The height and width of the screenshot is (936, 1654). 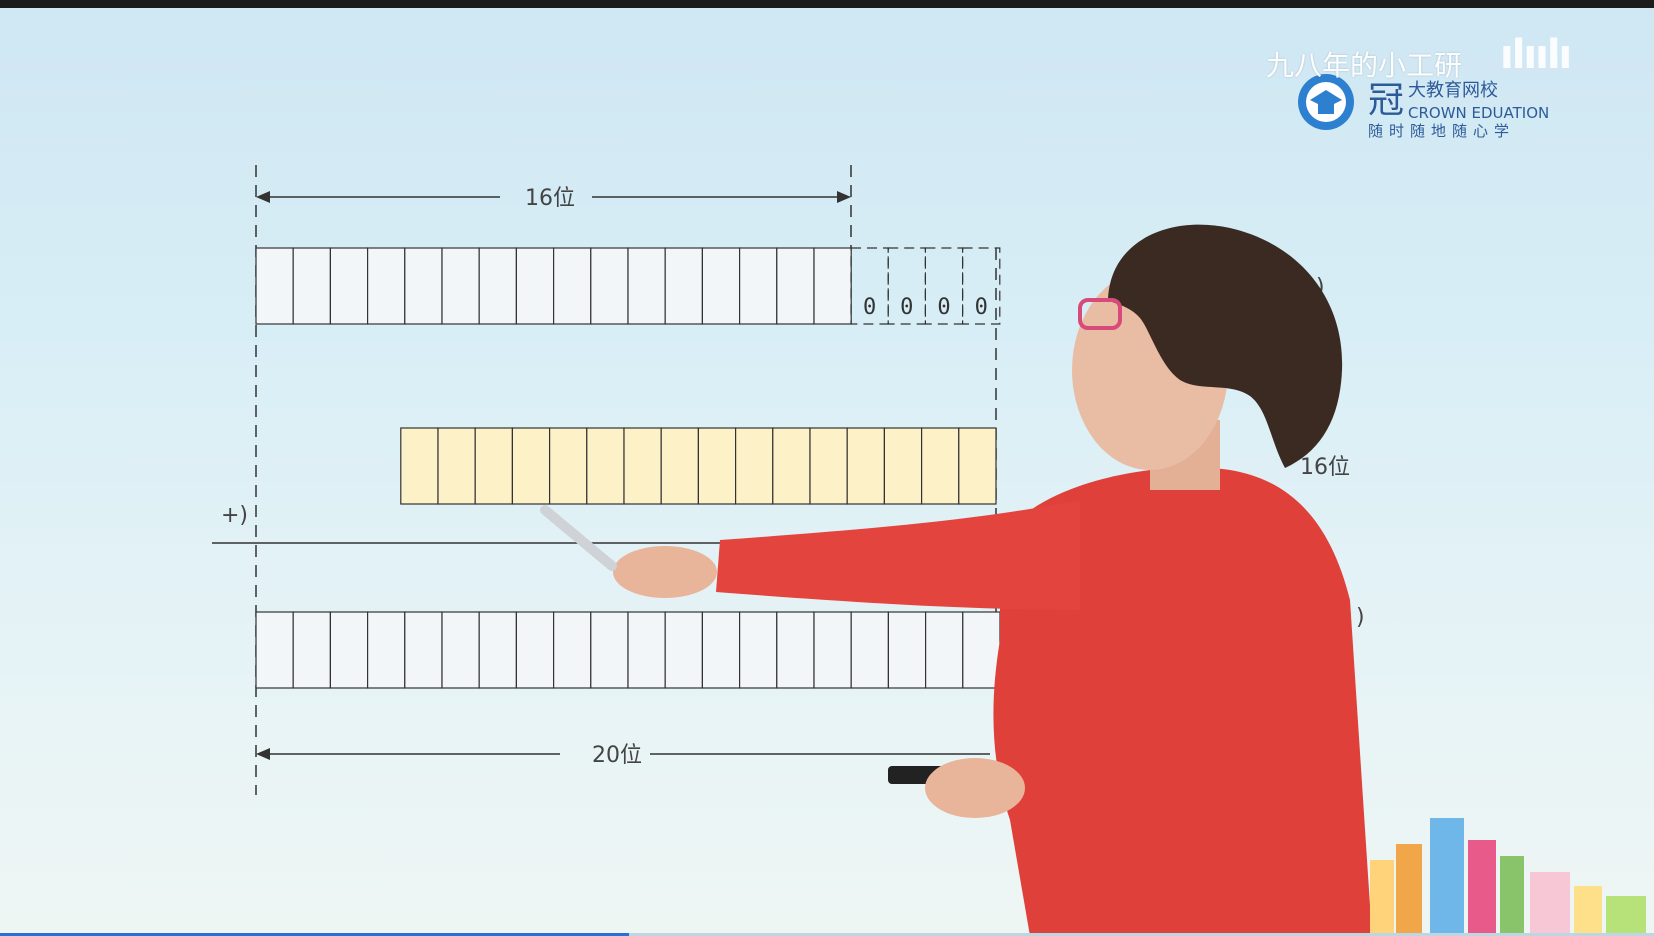 What do you see at coordinates (1386, 100) in the screenshot?
I see `logo-char: 冠` at bounding box center [1386, 100].